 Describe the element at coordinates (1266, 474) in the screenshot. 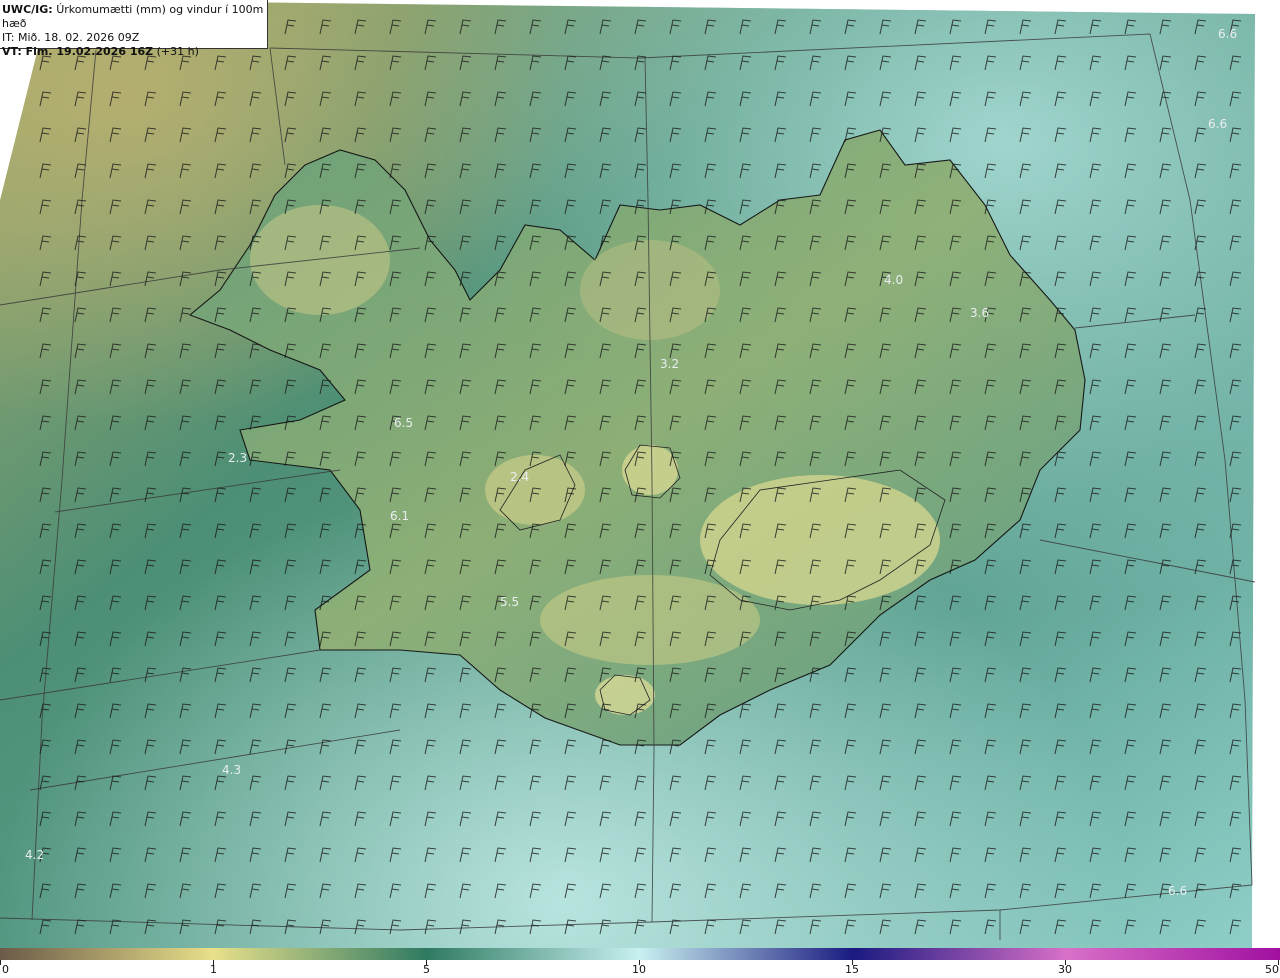

I see `domain-mask-right` at that location.